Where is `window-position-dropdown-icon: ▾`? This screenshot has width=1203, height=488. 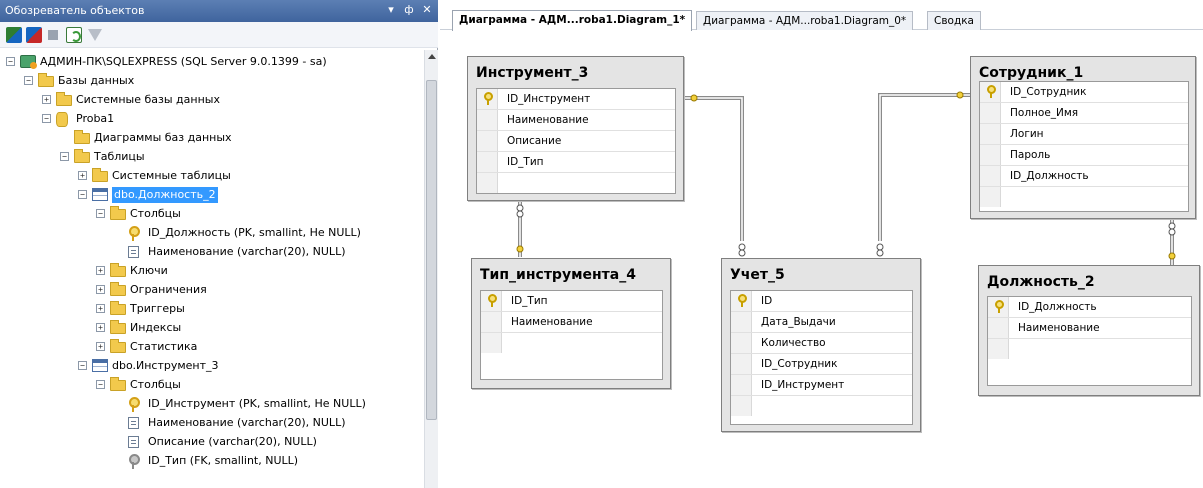
window-position-dropdown-icon: ▾ is located at coordinates (391, 9).